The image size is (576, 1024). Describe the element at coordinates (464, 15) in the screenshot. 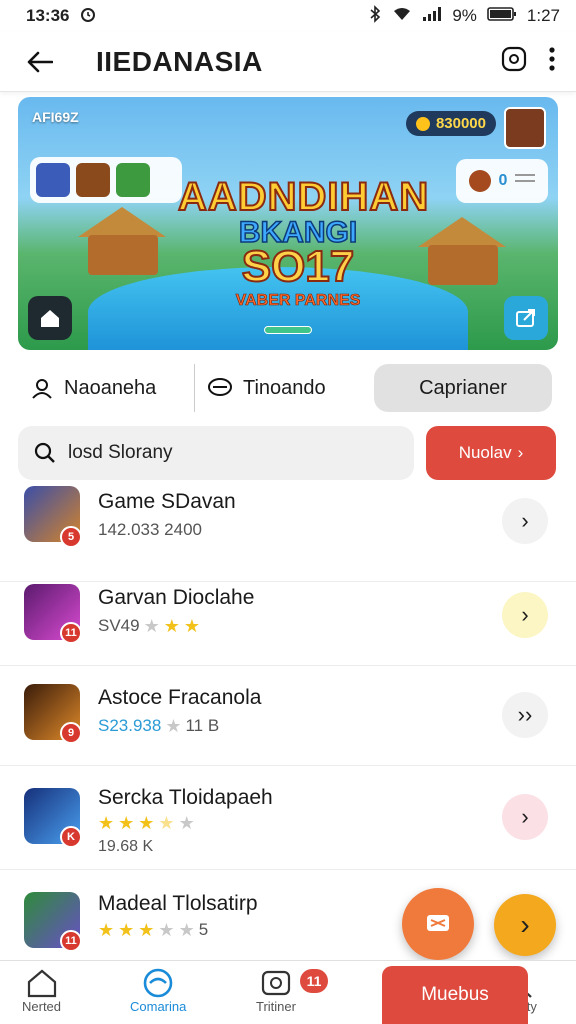

I see `battery-percent: 9%` at that location.